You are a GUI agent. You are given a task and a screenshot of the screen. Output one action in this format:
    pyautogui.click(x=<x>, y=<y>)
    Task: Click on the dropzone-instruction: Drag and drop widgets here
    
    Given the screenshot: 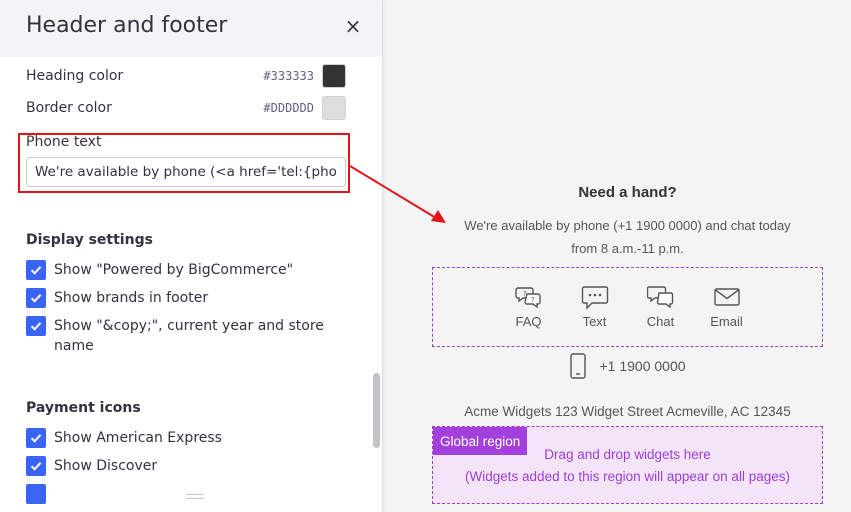 What is the action you would take?
    pyautogui.click(x=627, y=454)
    